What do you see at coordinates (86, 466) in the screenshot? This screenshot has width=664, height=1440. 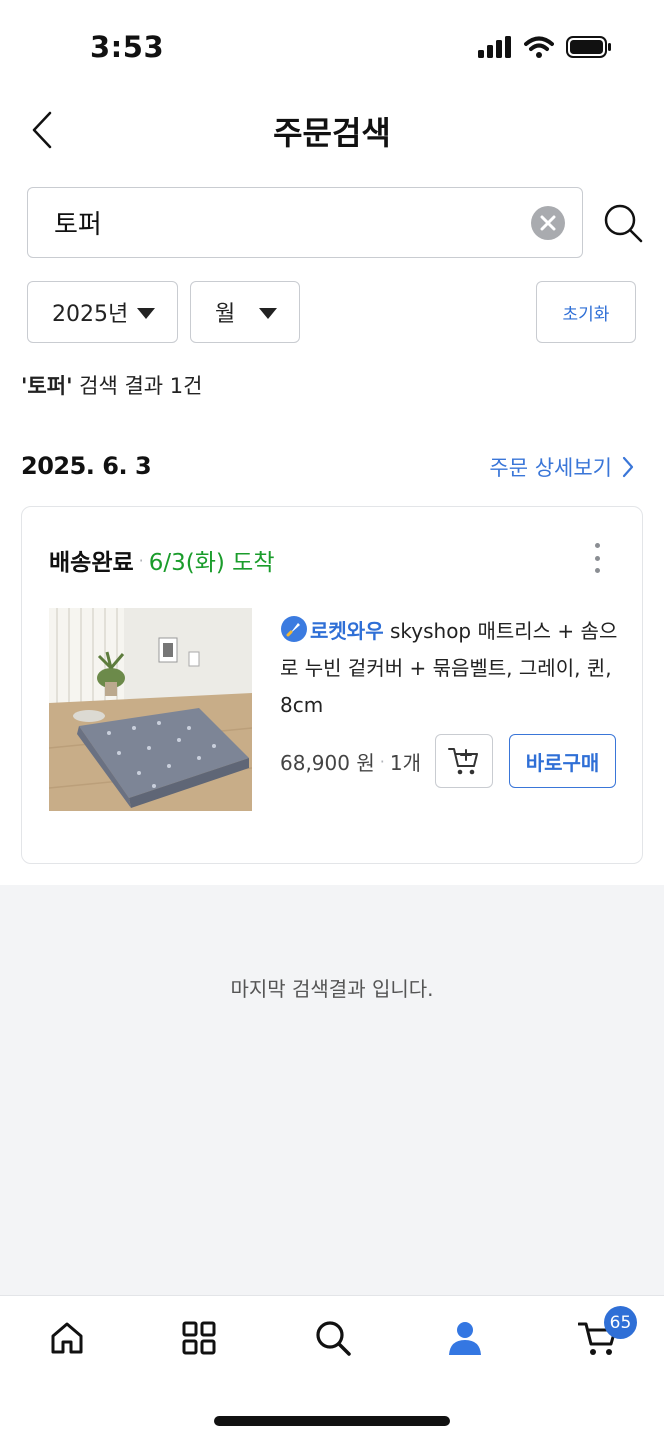 I see `order-date: 2025. 6. 3` at bounding box center [86, 466].